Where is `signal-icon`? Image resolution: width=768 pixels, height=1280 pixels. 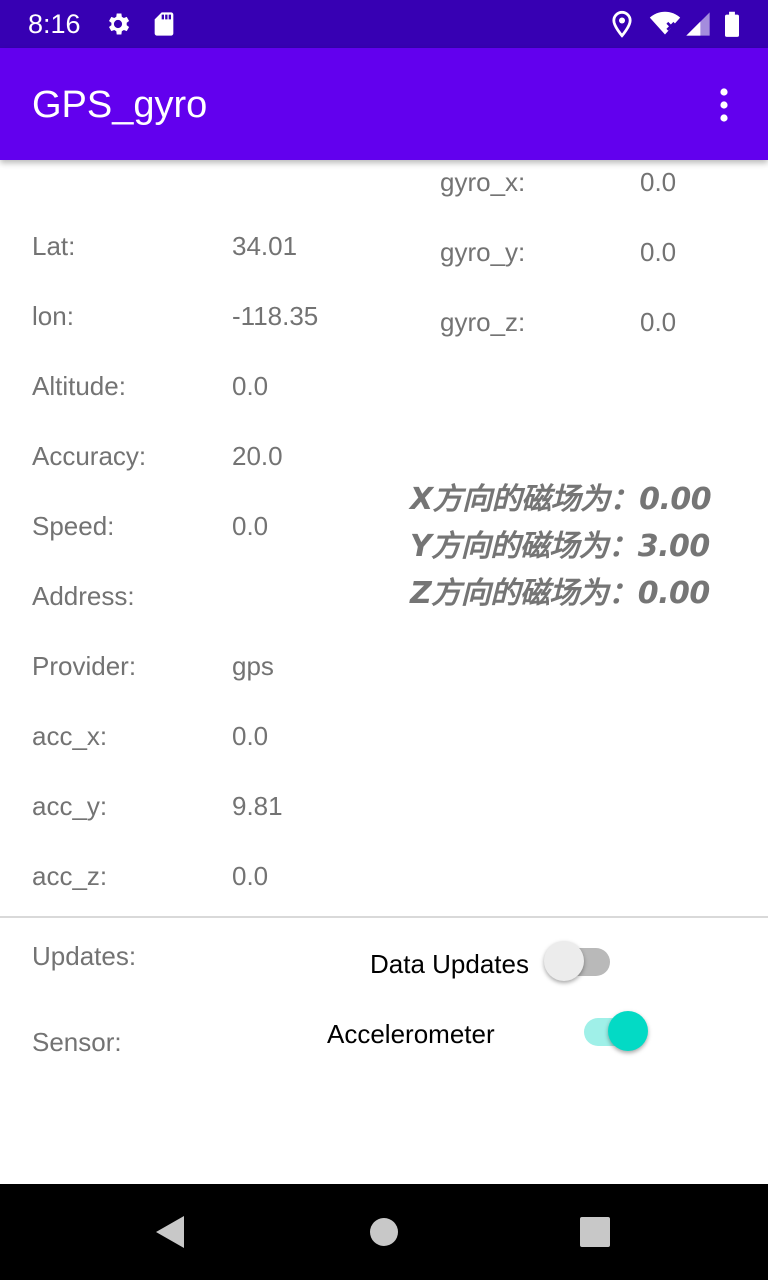
signal-icon is located at coordinates (698, 24).